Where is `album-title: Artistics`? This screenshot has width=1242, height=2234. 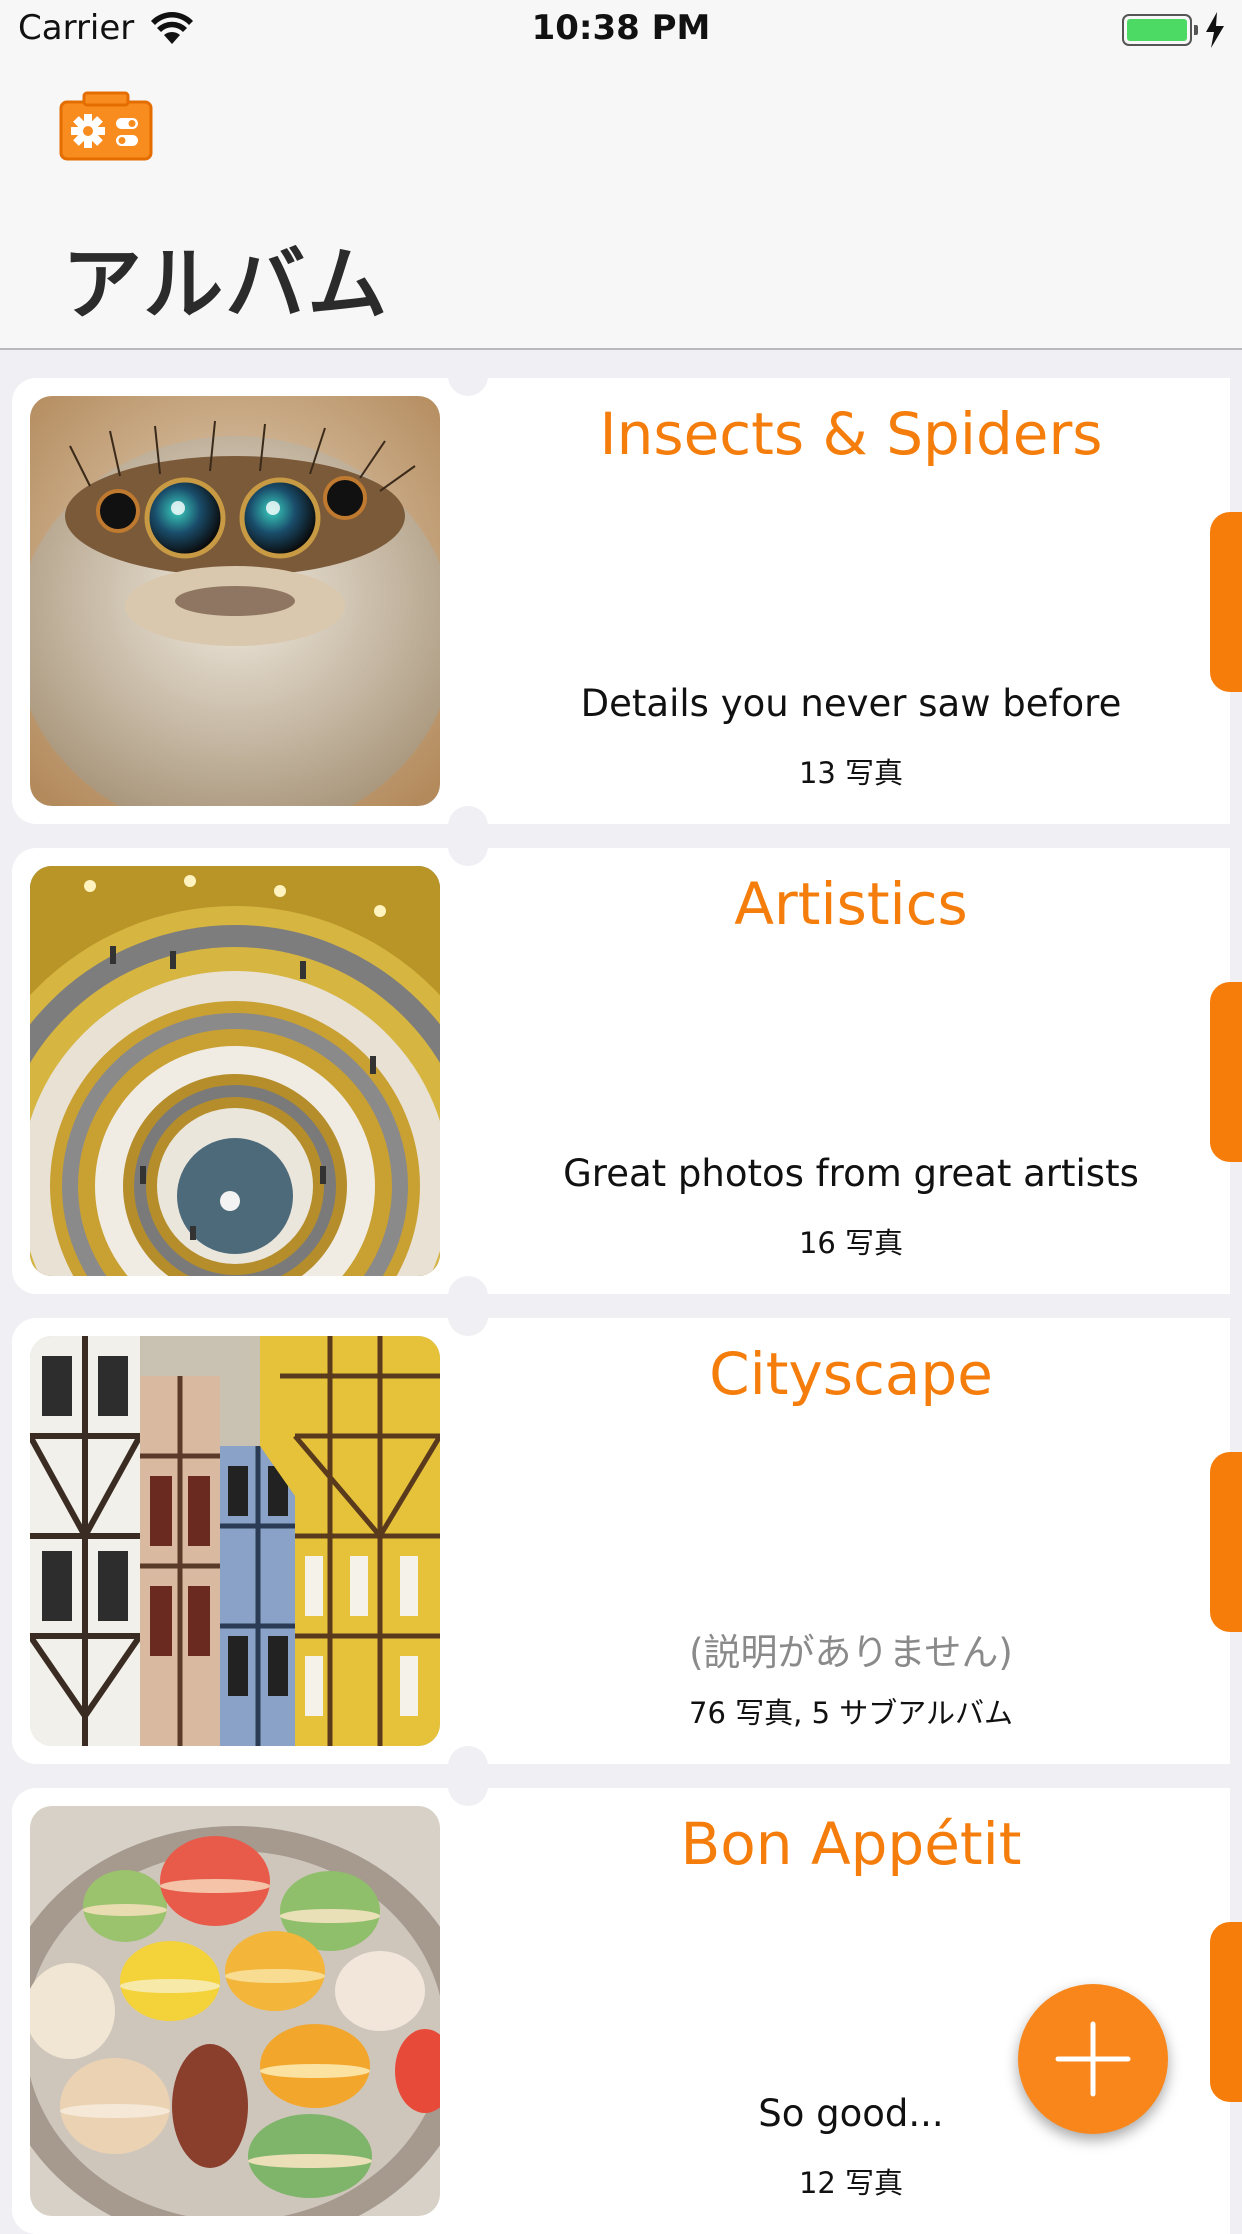
album-title: Artistics is located at coordinates (851, 904).